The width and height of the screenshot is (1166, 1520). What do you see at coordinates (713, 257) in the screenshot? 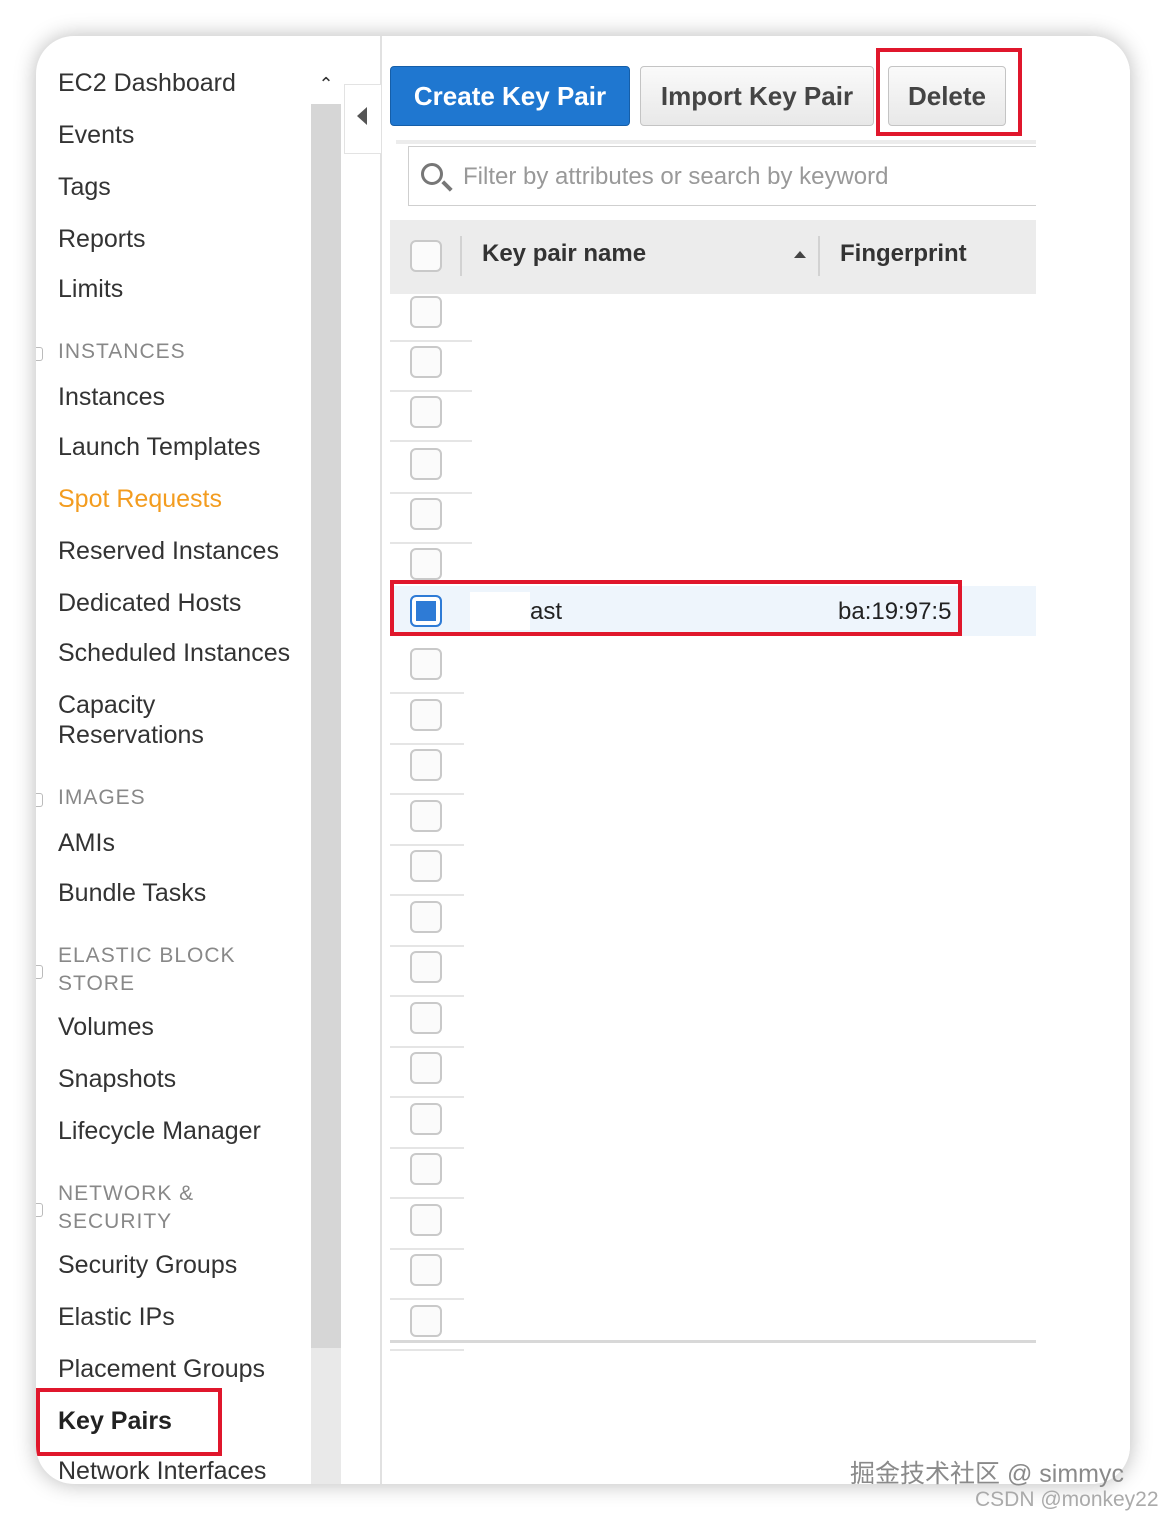
I see `table-header: Key pair name Fingerprint` at bounding box center [713, 257].